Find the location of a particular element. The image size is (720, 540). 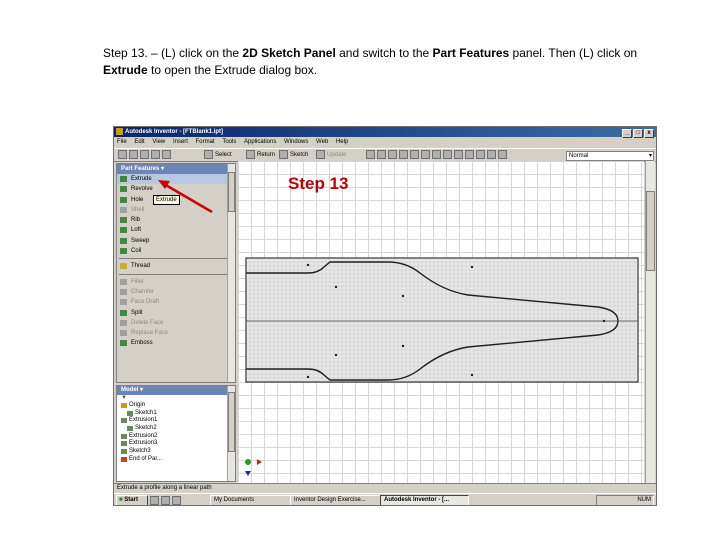

update-tool: Update is located at coordinates (331, 154).